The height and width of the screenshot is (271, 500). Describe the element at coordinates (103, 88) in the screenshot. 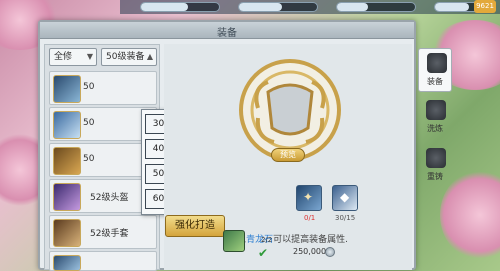

I see `list-item: 50` at that location.